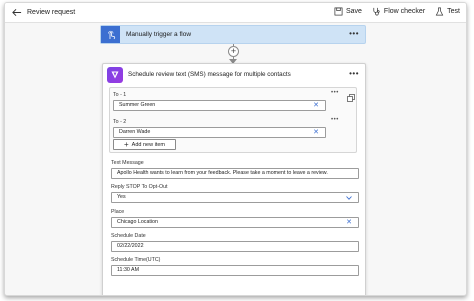  I want to click on save-label: Save, so click(353, 11).